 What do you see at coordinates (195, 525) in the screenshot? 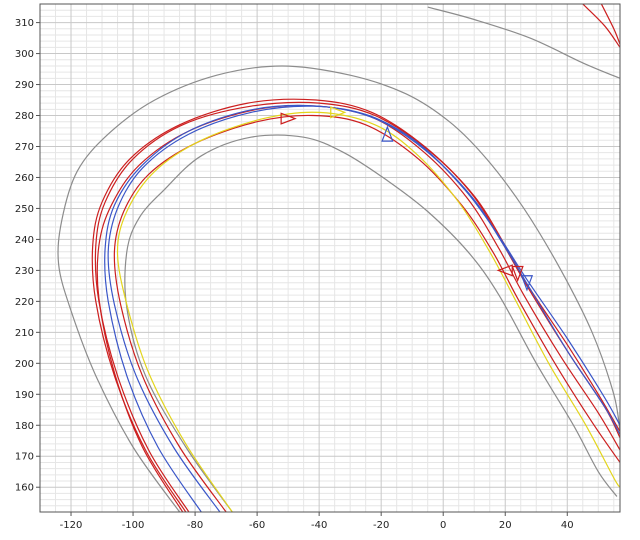
I see `x-tick-label: -80` at bounding box center [195, 525].